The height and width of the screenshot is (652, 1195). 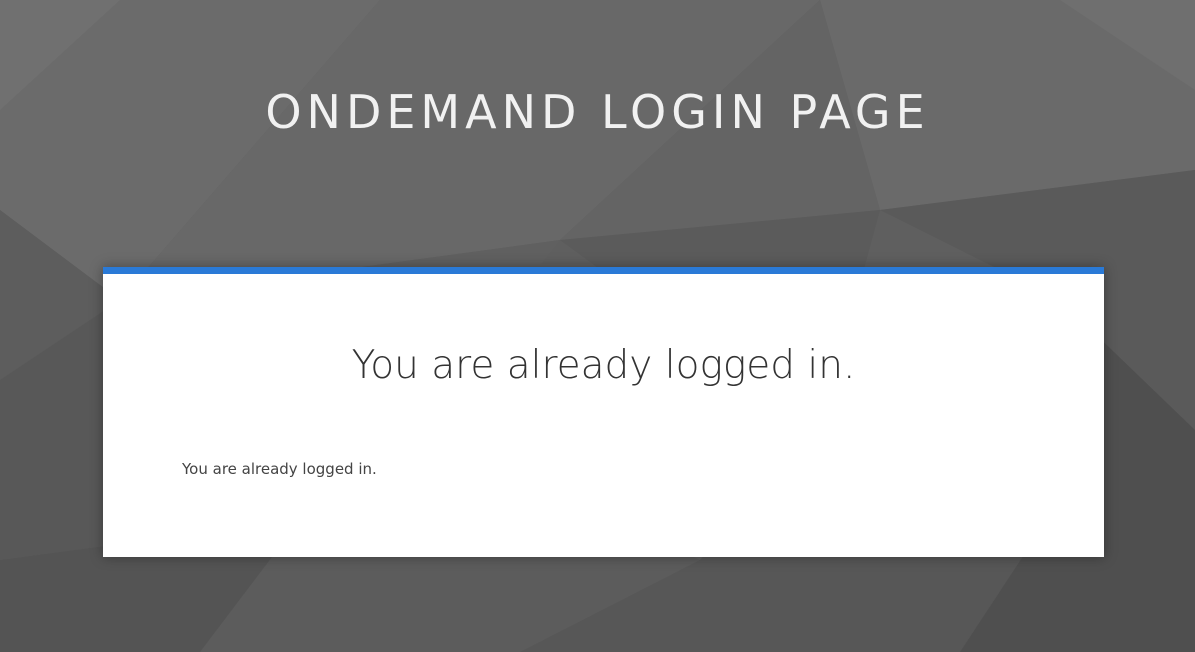 I want to click on page-title: ONDEMAND LOGIN PAGE, so click(x=597, y=112).